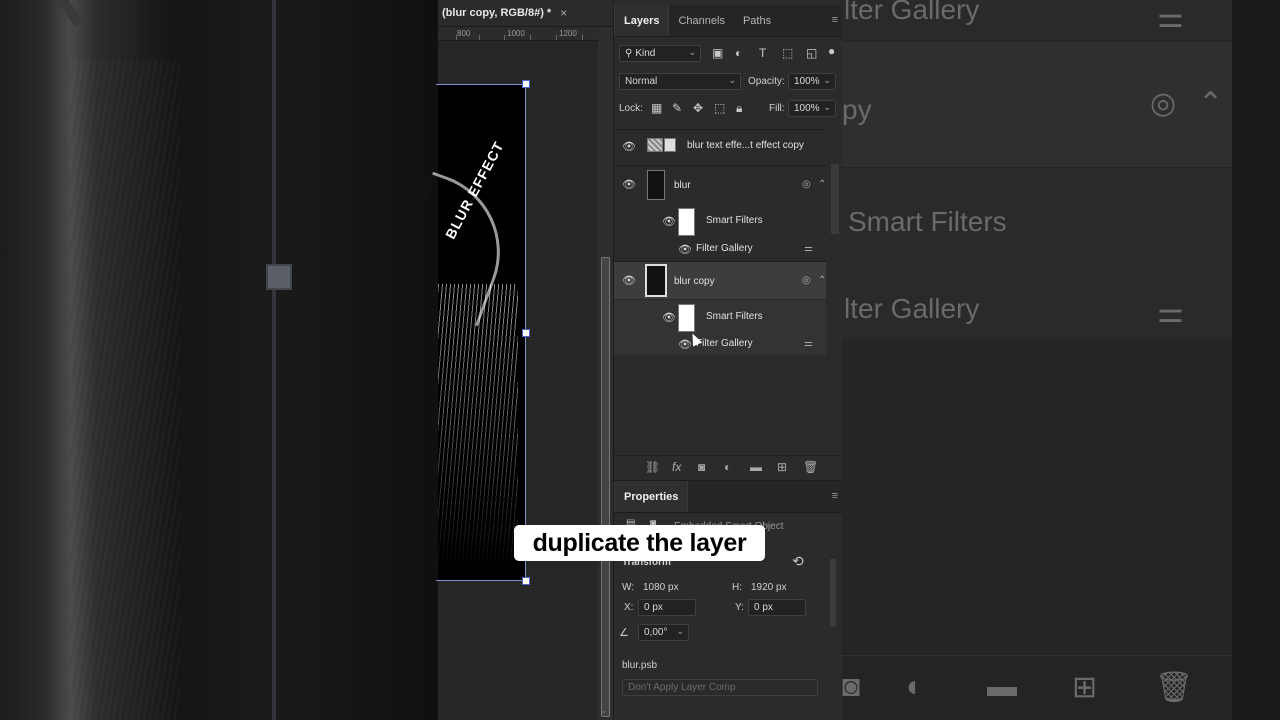 The width and height of the screenshot is (1280, 720). Describe the element at coordinates (629, 607) in the screenshot. I see `x-label: X:` at that location.